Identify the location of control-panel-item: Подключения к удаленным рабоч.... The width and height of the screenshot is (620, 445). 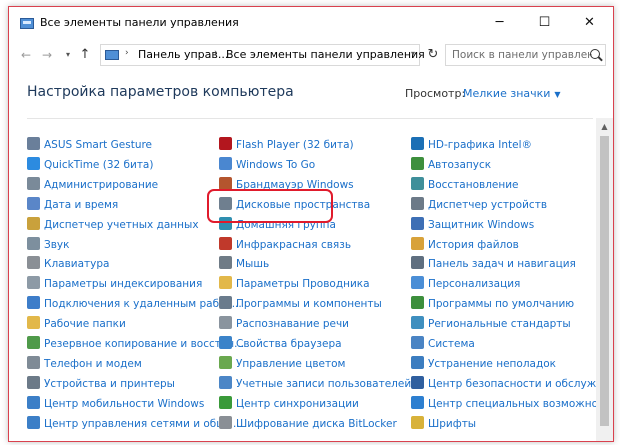
(134, 304).